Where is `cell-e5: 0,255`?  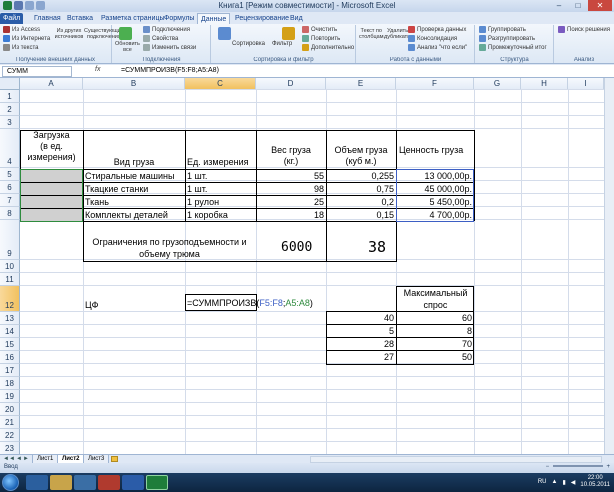
cell-e5: 0,255 is located at coordinates (361, 176).